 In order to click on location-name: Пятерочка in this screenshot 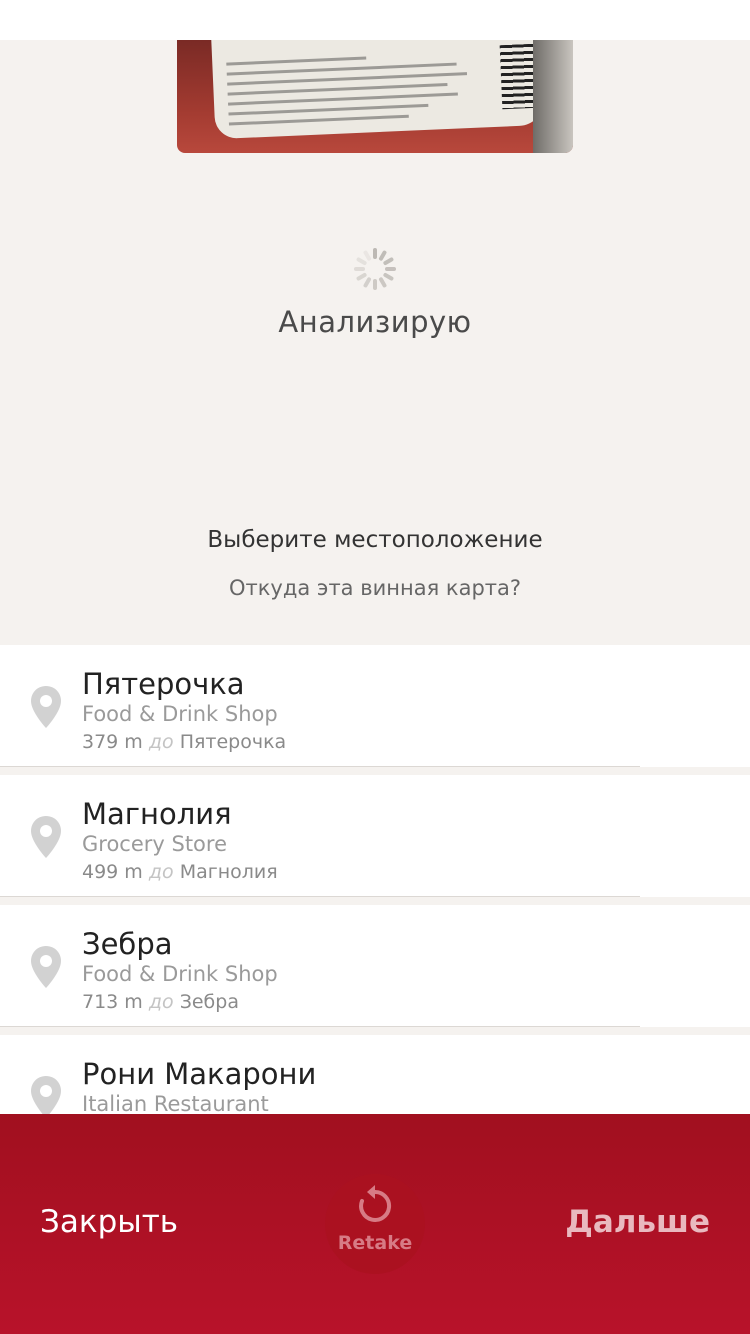, I will do `click(163, 684)`.